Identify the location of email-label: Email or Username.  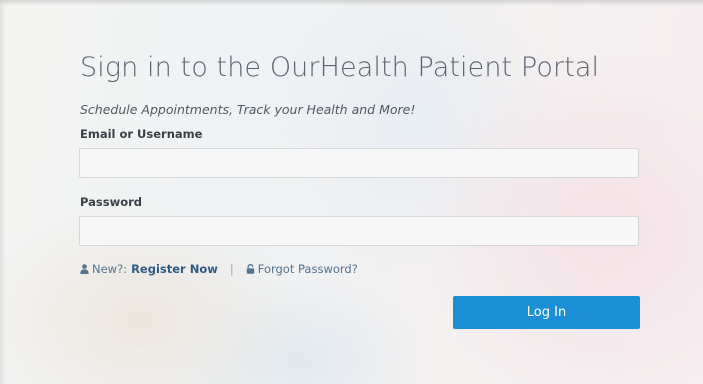
(141, 134).